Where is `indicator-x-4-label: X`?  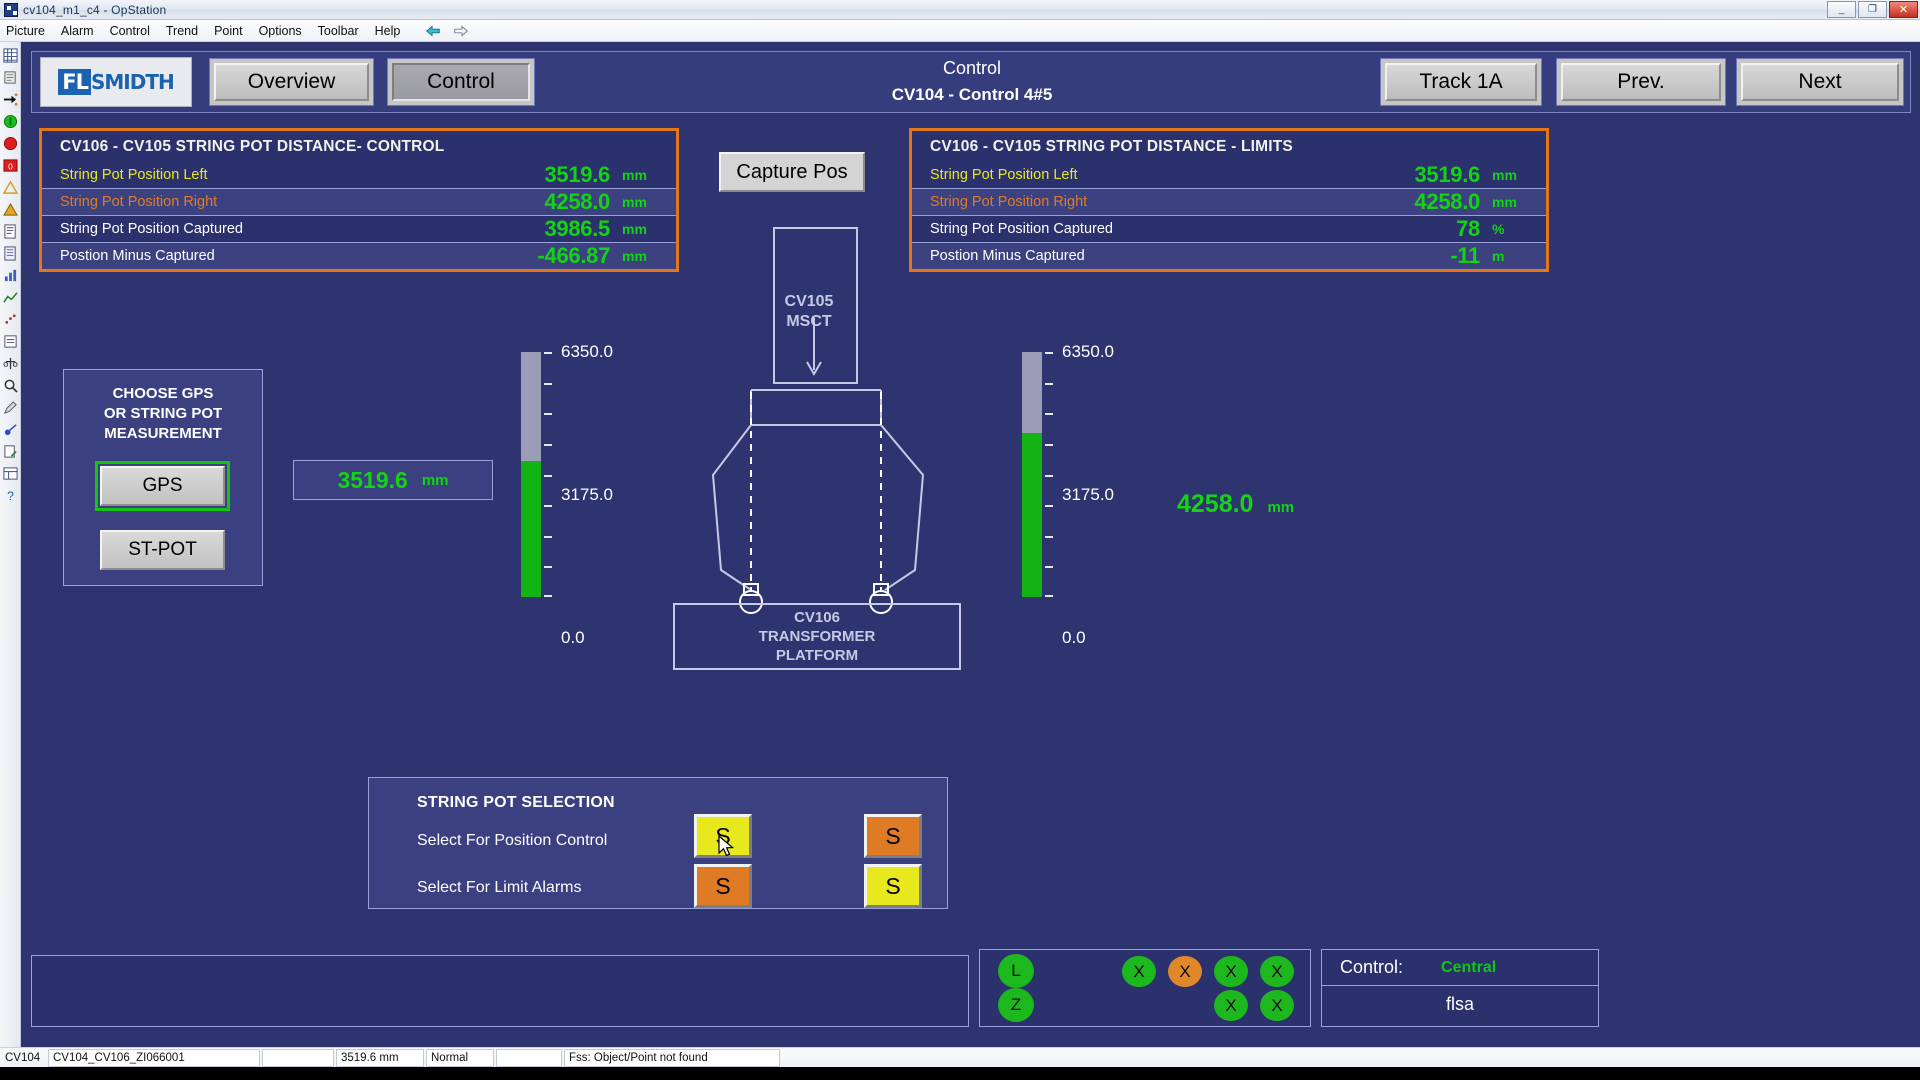 indicator-x-4-label: X is located at coordinates (1277, 971).